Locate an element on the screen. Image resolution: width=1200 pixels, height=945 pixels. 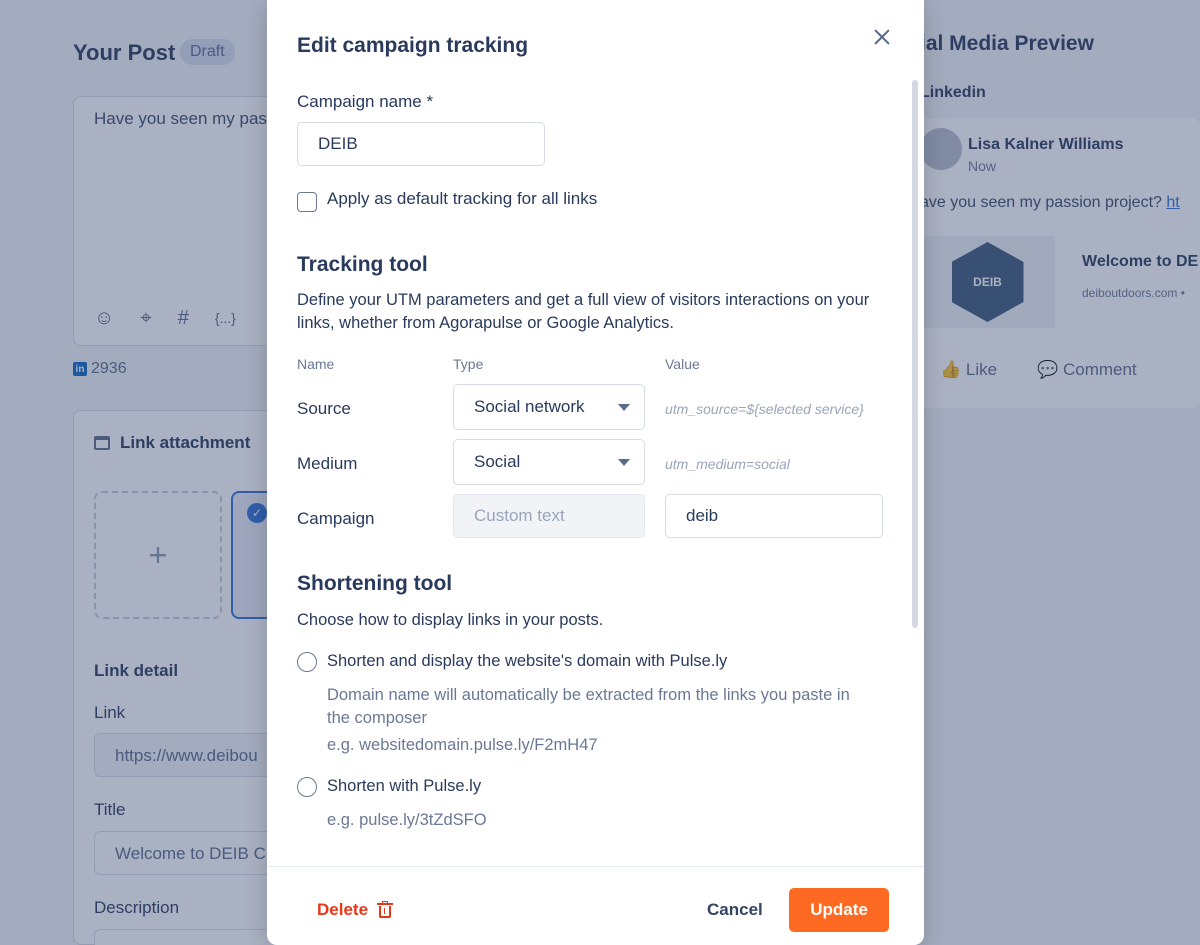
tracking-tool-title: Tracking tool is located at coordinates (362, 264).